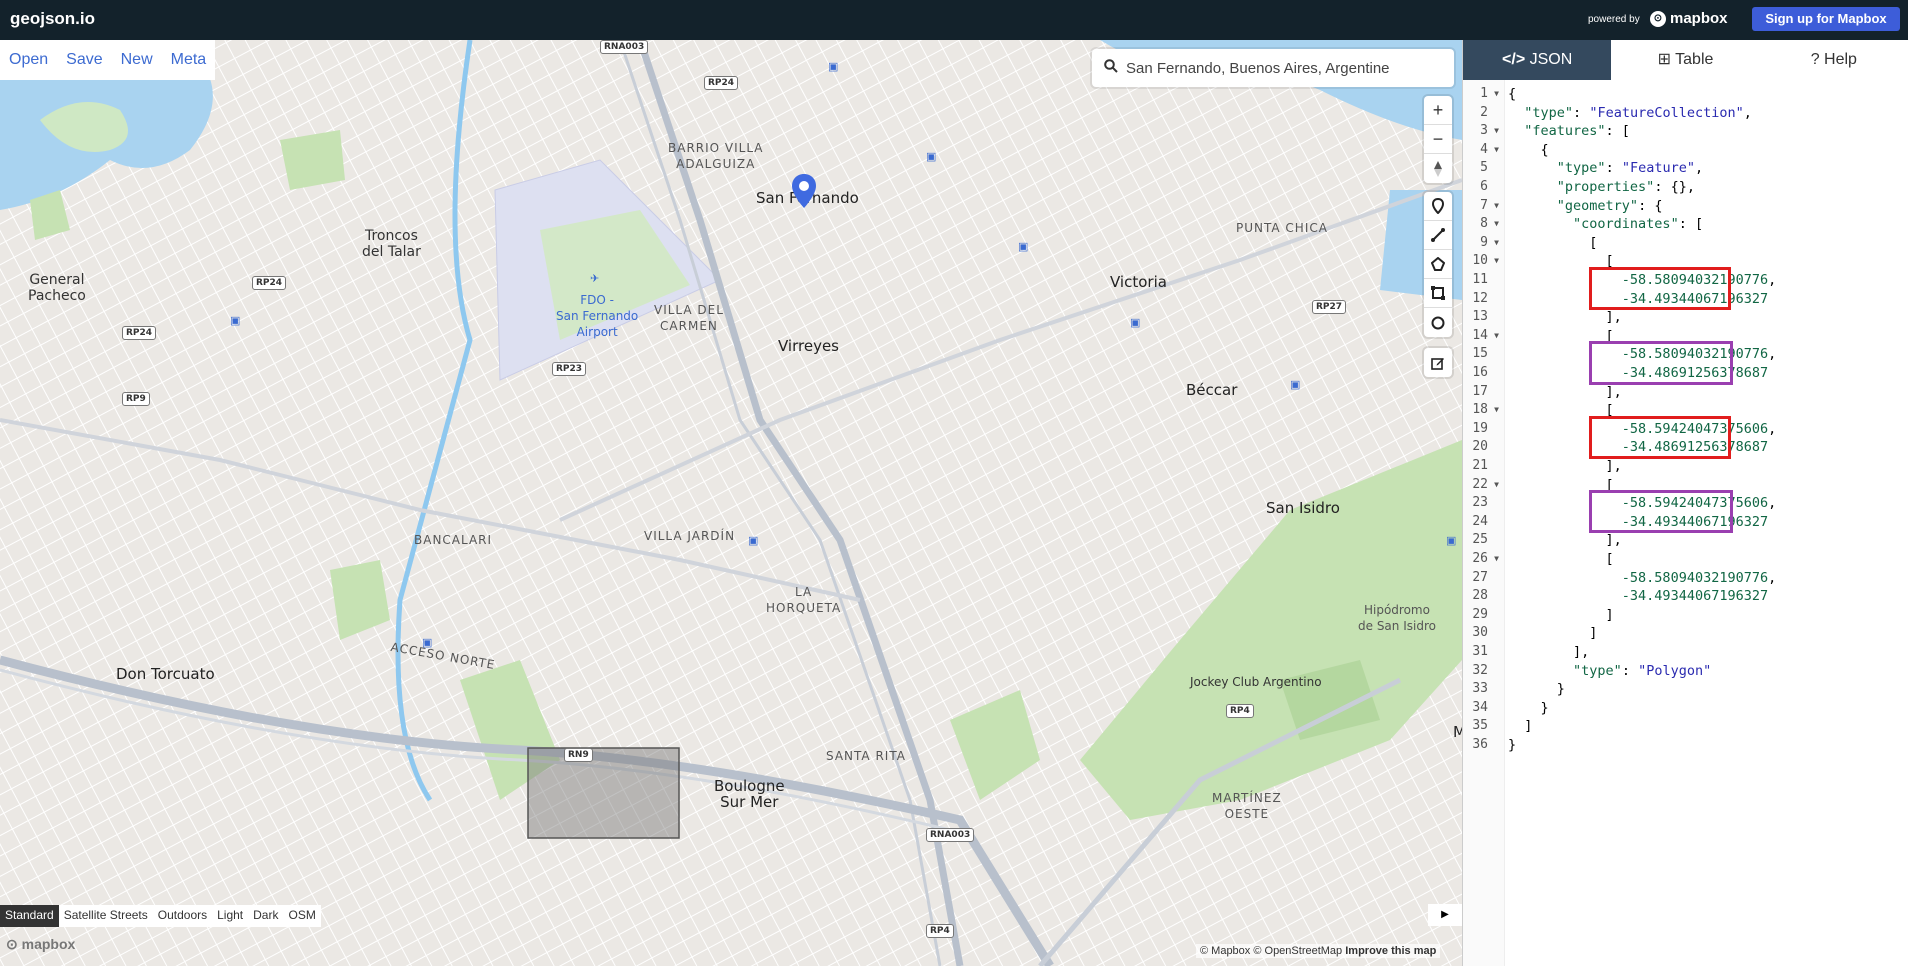  Describe the element at coordinates (189, 60) in the screenshot. I see `menu-meta: Meta` at that location.